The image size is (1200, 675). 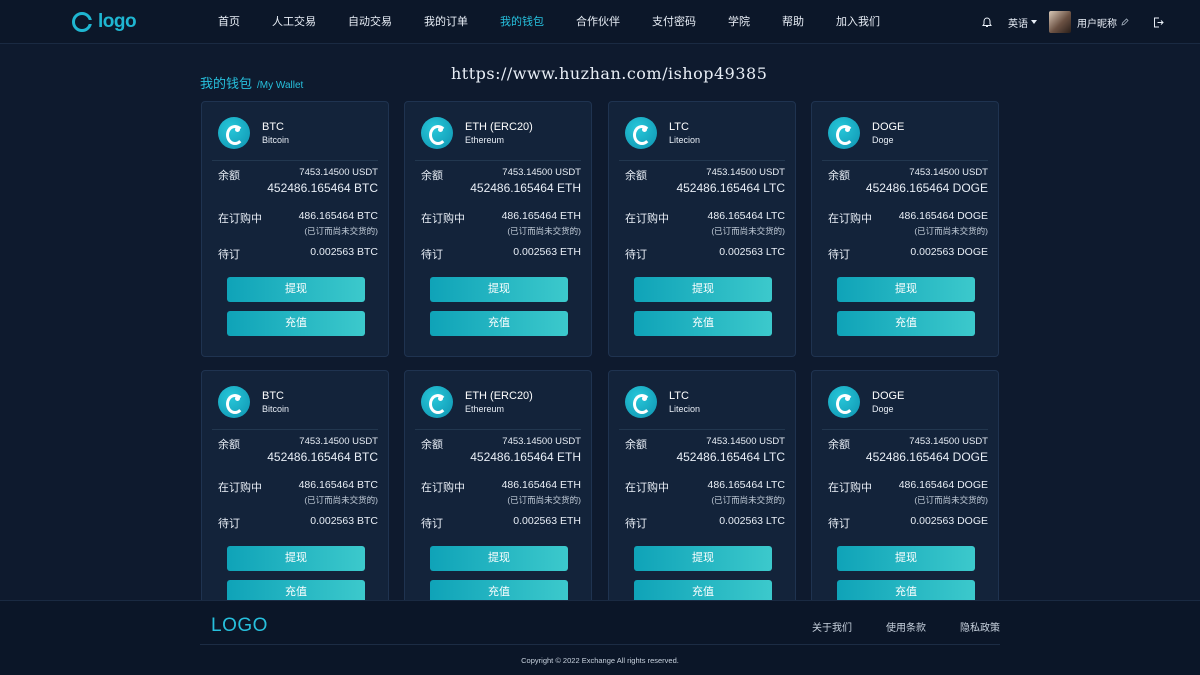 What do you see at coordinates (499, 395) in the screenshot?
I see `coin-symbol: ETH (ERC20)` at bounding box center [499, 395].